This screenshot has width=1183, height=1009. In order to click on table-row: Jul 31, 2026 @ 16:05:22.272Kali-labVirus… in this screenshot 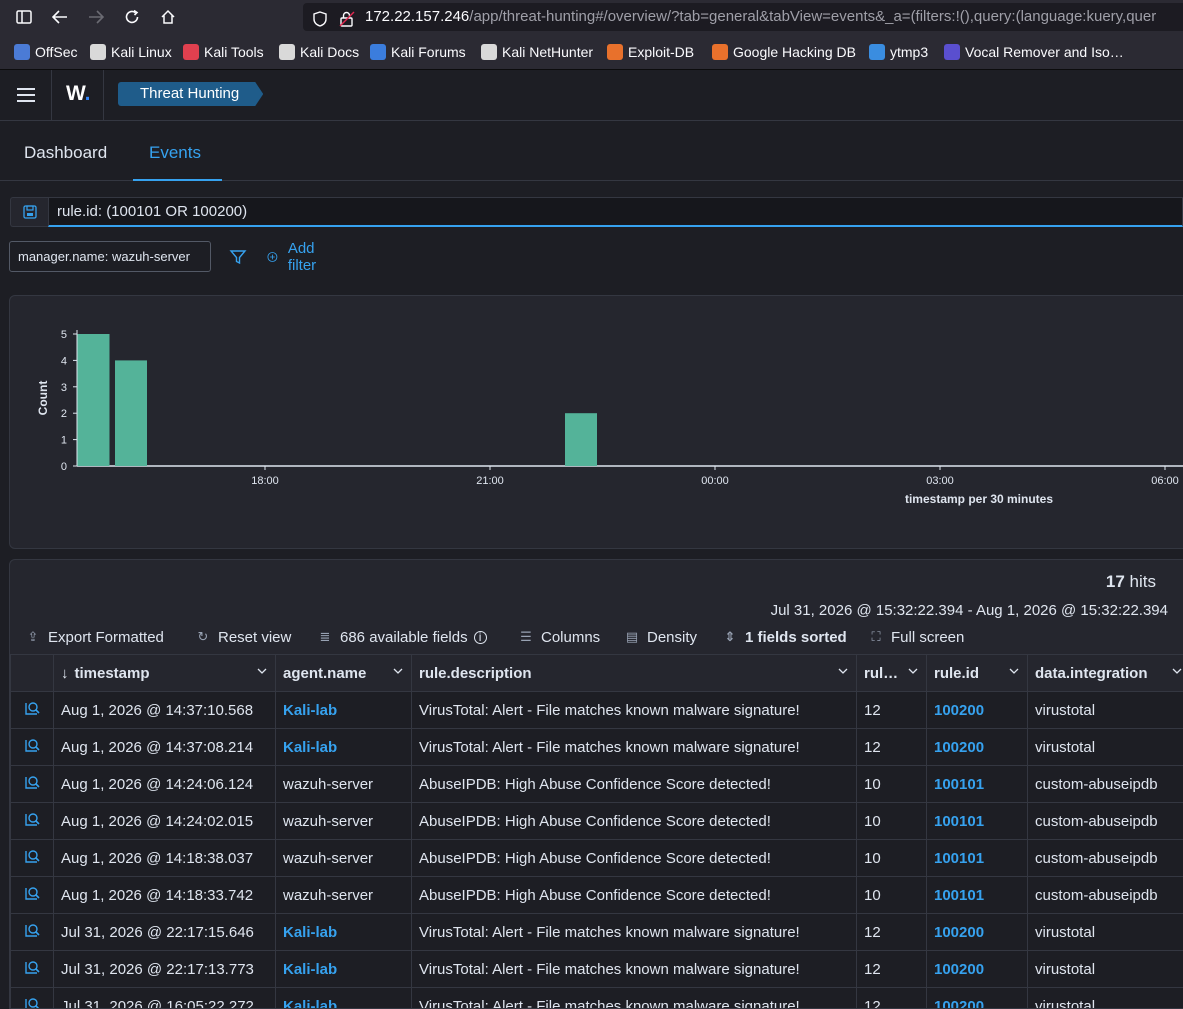, I will do `click(597, 998)`.